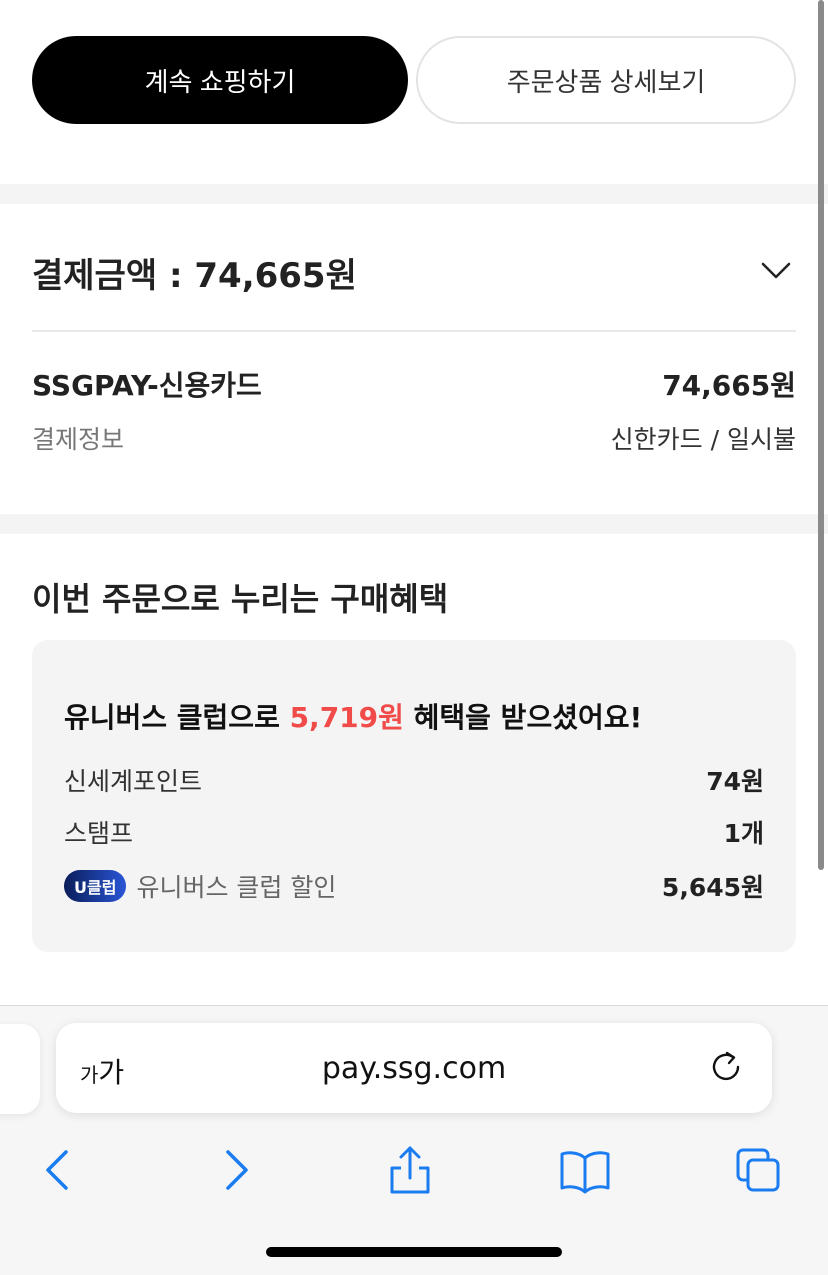 The image size is (828, 1275). What do you see at coordinates (236, 1170) in the screenshot?
I see `forward-icon` at bounding box center [236, 1170].